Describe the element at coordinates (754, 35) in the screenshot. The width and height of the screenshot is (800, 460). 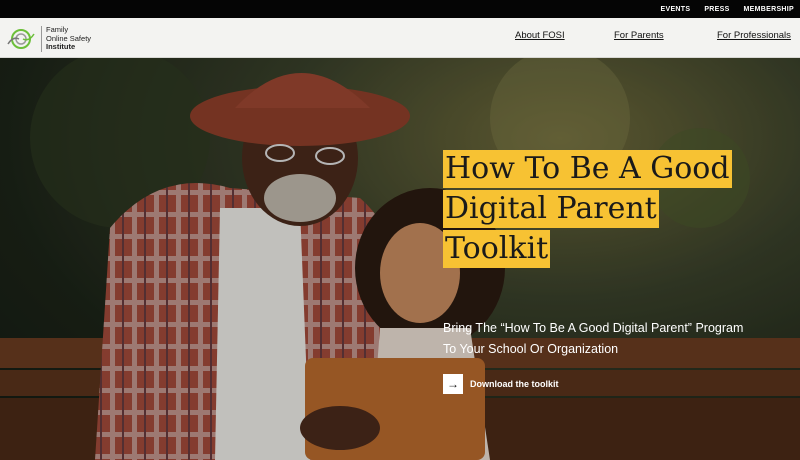
I see `nav-professionals-link: For Professionals` at that location.